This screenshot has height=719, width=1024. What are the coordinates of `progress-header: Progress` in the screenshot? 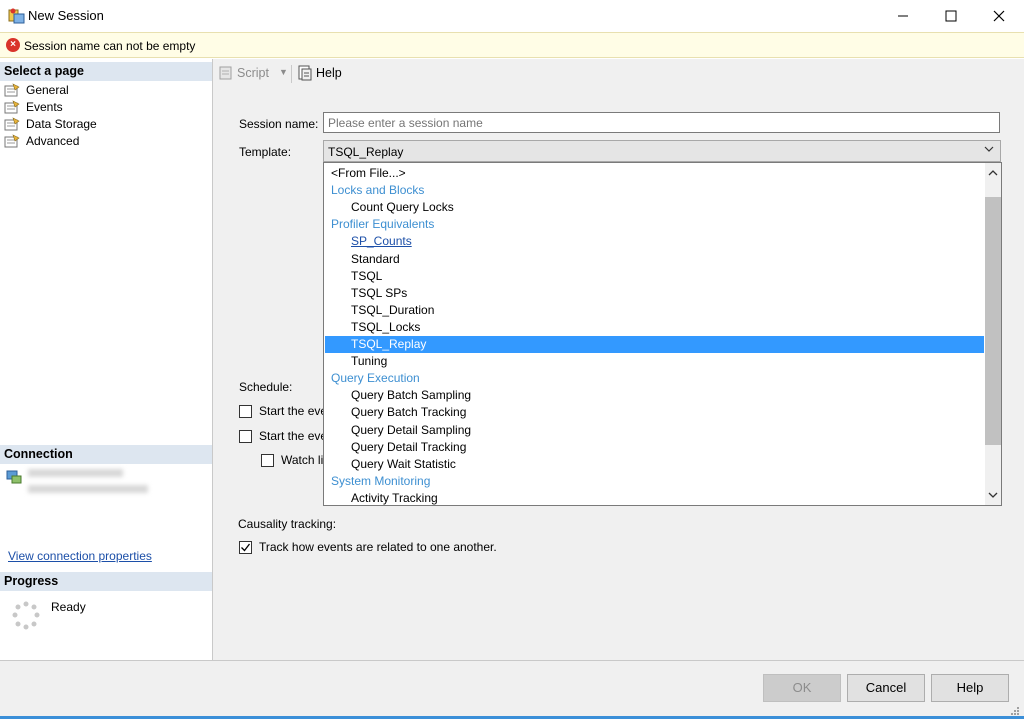 It's located at (106, 581).